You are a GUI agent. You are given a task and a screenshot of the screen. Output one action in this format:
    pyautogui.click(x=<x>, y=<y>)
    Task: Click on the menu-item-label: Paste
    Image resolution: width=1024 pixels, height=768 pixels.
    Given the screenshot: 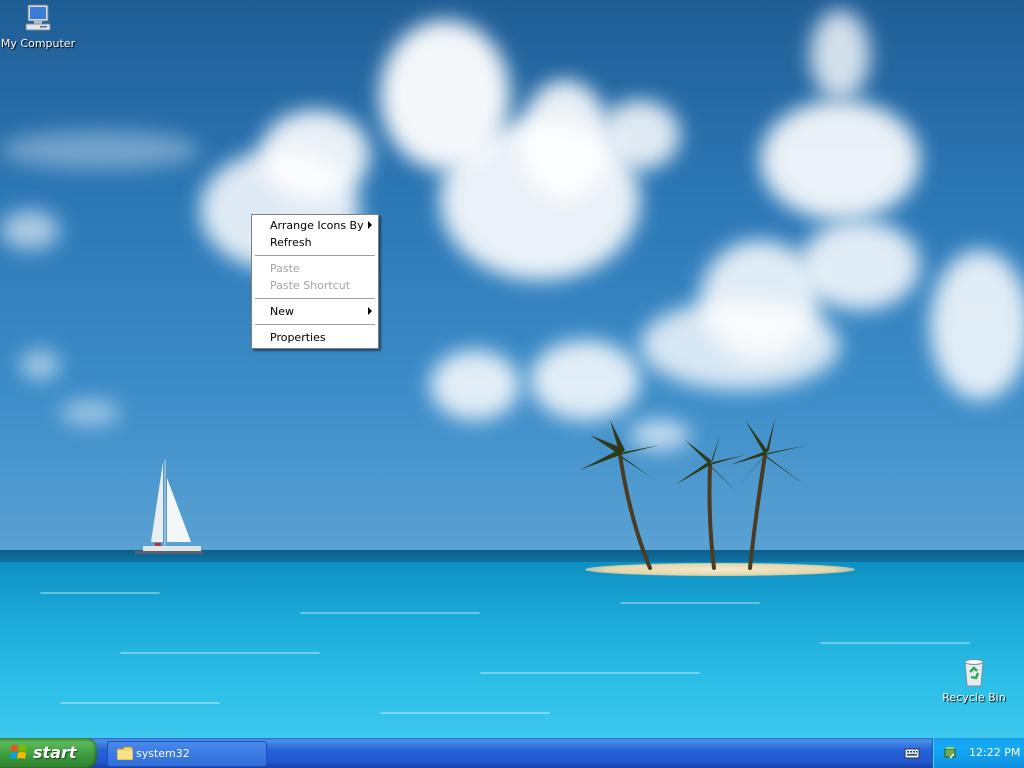 What is the action you would take?
    pyautogui.click(x=285, y=268)
    